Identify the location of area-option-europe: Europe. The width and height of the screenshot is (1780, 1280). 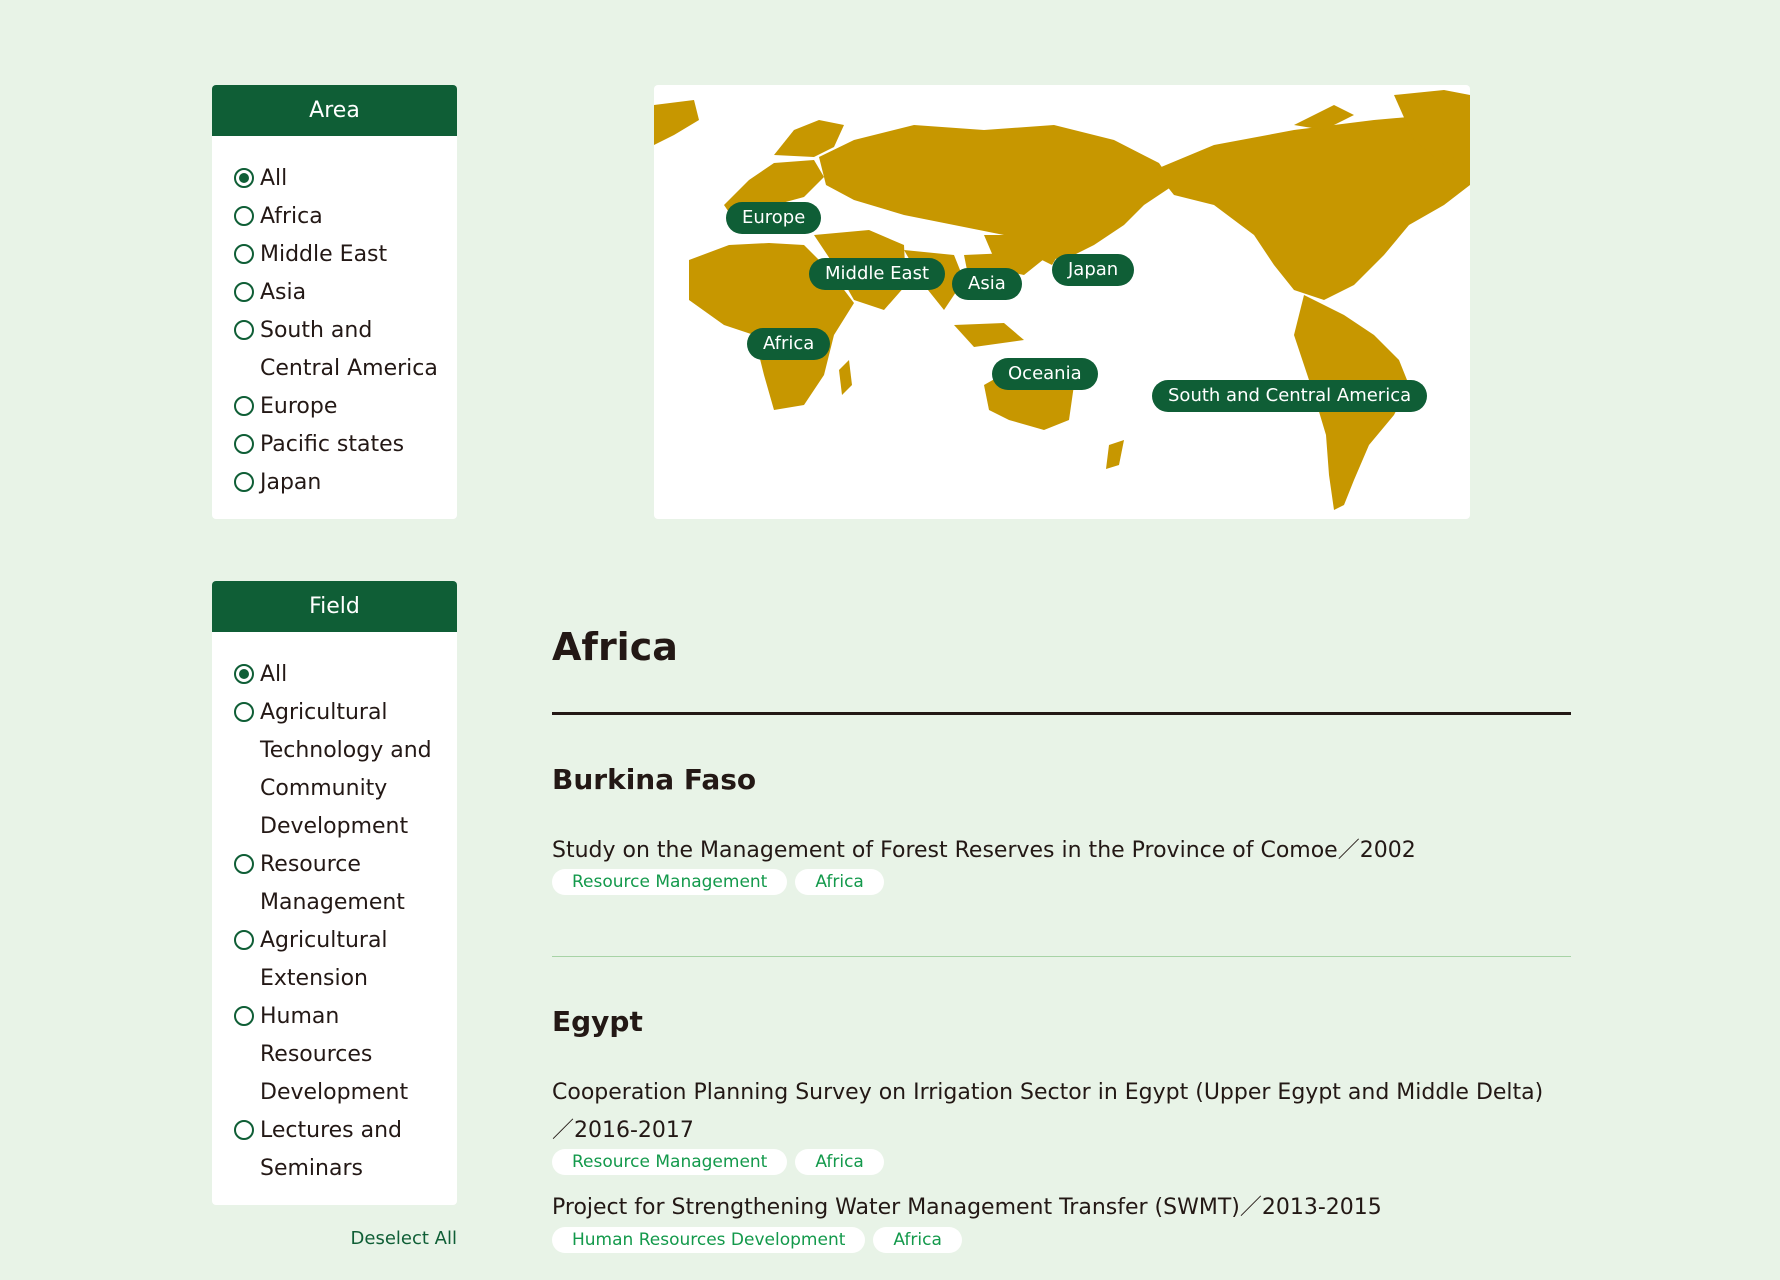
(344, 407).